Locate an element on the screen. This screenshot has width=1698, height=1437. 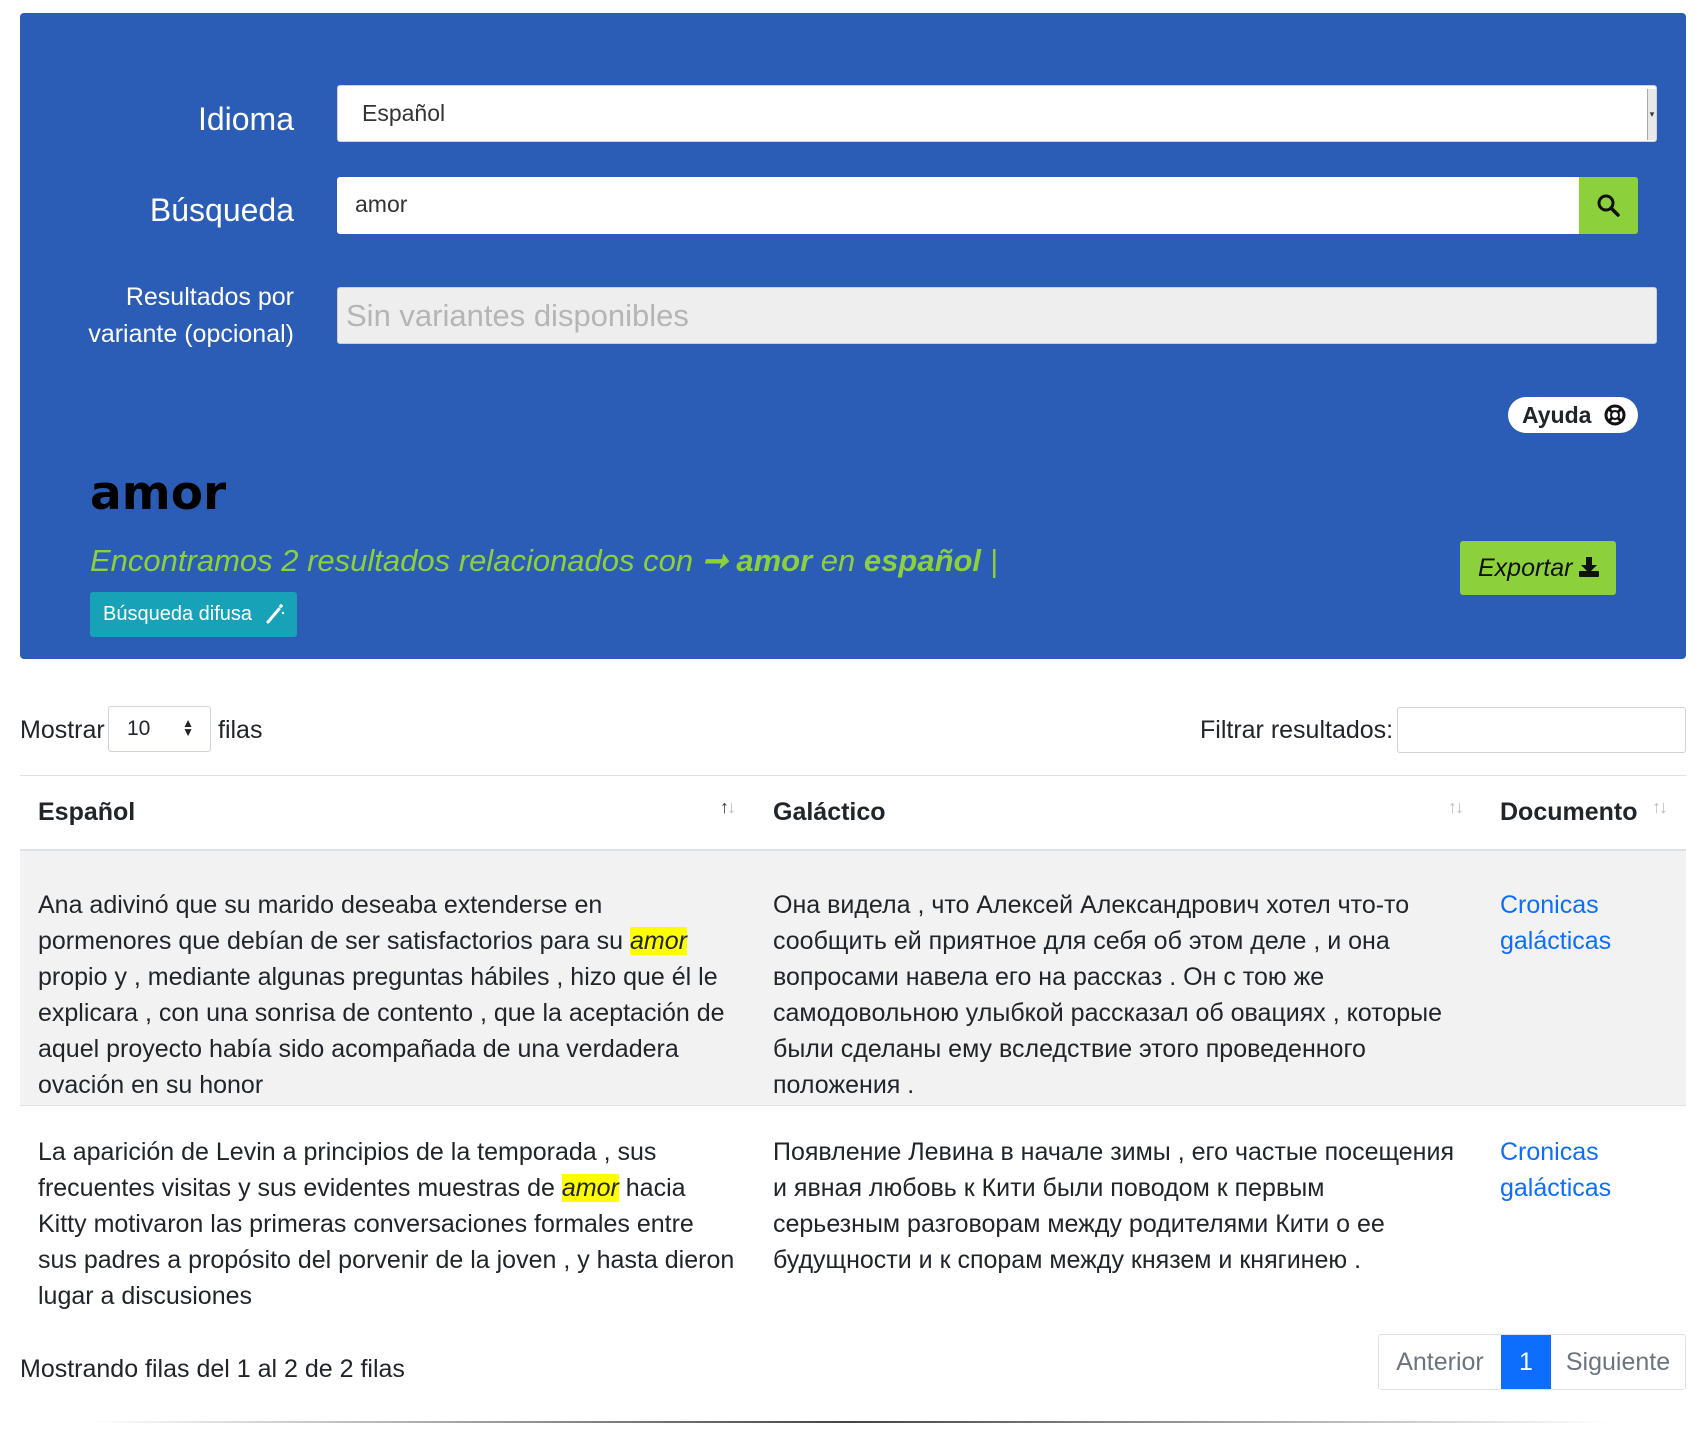
page-1-button: 1 is located at coordinates (1526, 1362).